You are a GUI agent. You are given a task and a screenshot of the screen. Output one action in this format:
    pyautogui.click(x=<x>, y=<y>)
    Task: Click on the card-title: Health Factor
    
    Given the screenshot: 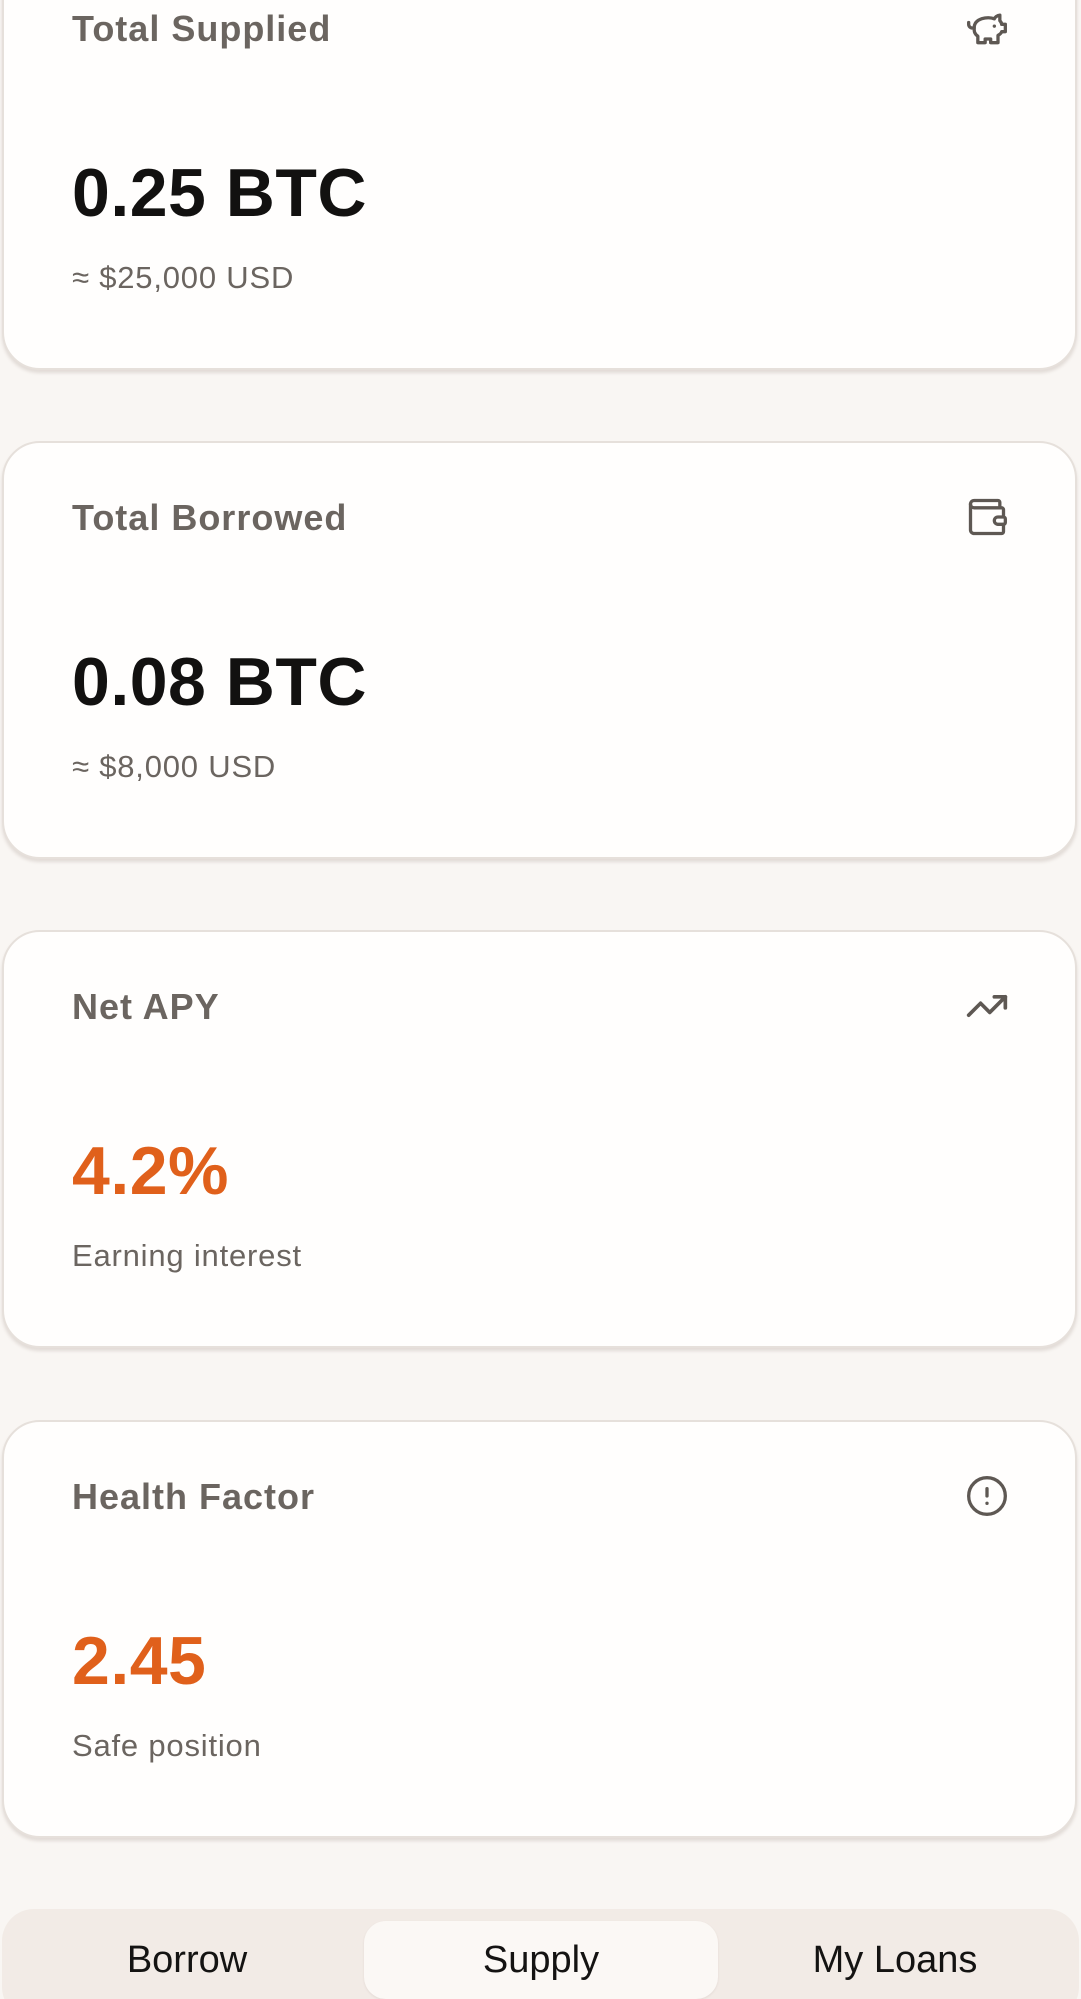 What is the action you would take?
    pyautogui.click(x=194, y=1496)
    